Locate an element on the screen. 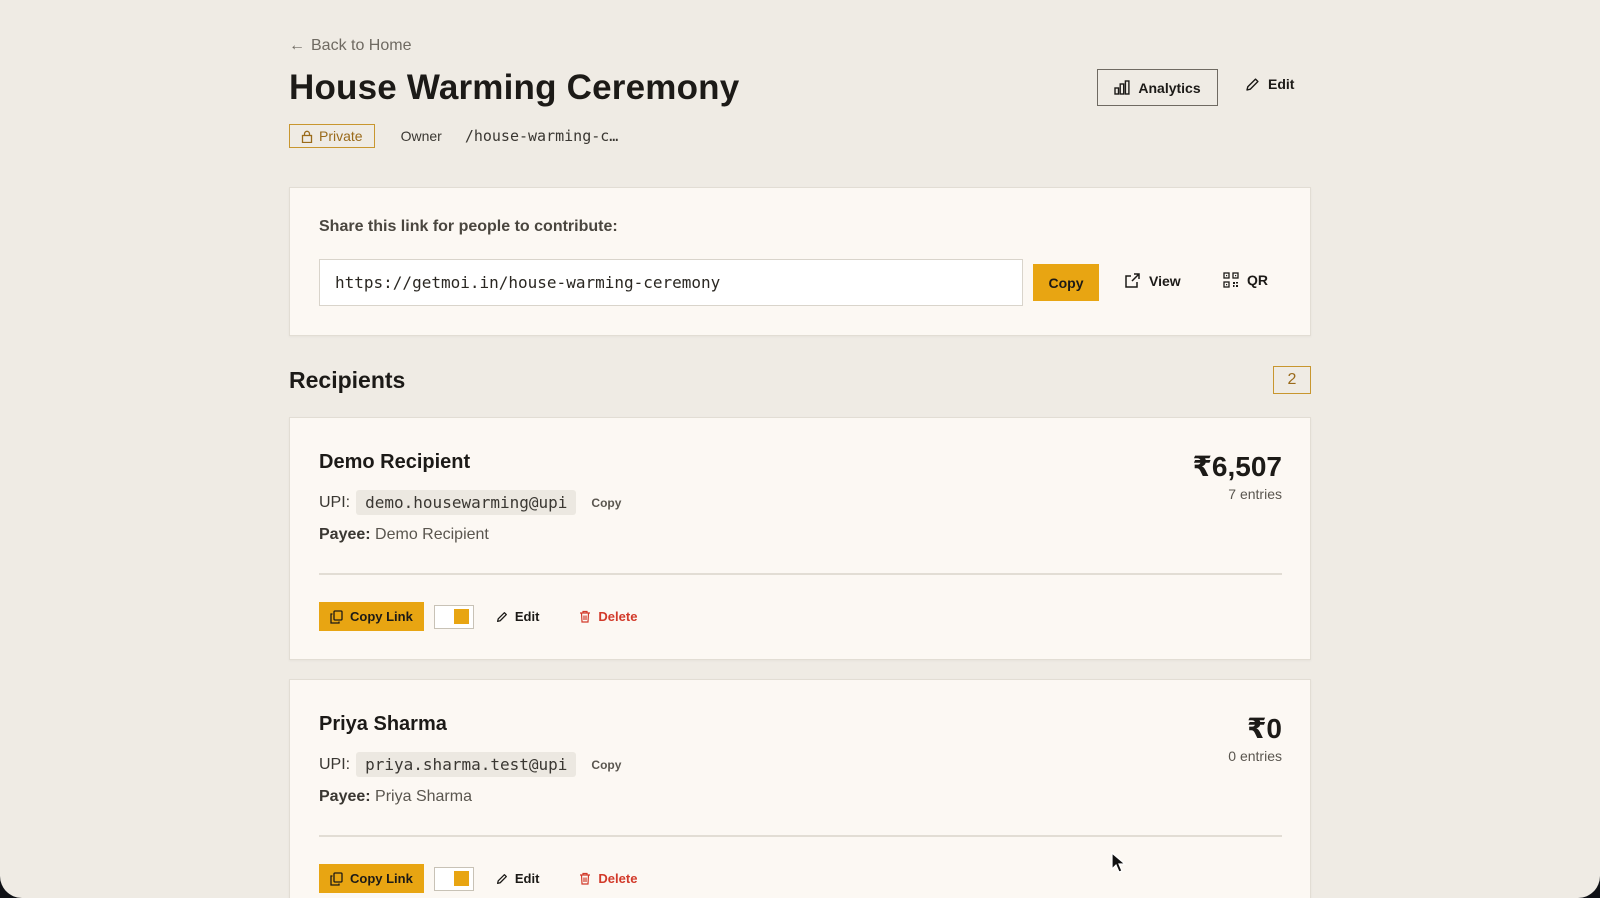 The width and height of the screenshot is (1600, 898). recipient-payee: Payee: Demo Recipient is located at coordinates (404, 535).